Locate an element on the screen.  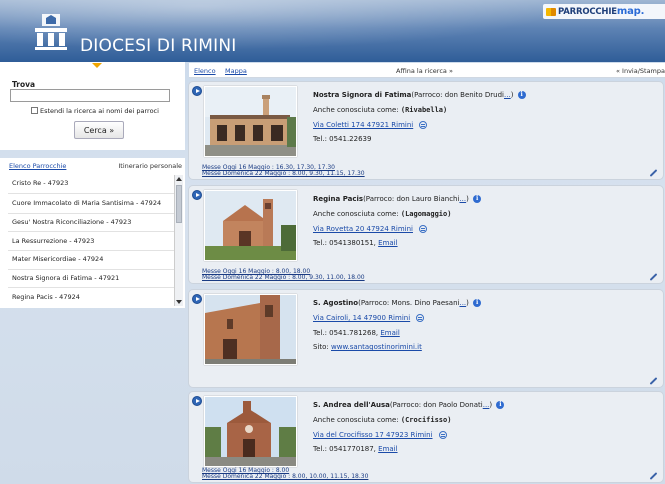
parish-priest: (Parroco: don Benito Drudi is located at coordinates (457, 95).